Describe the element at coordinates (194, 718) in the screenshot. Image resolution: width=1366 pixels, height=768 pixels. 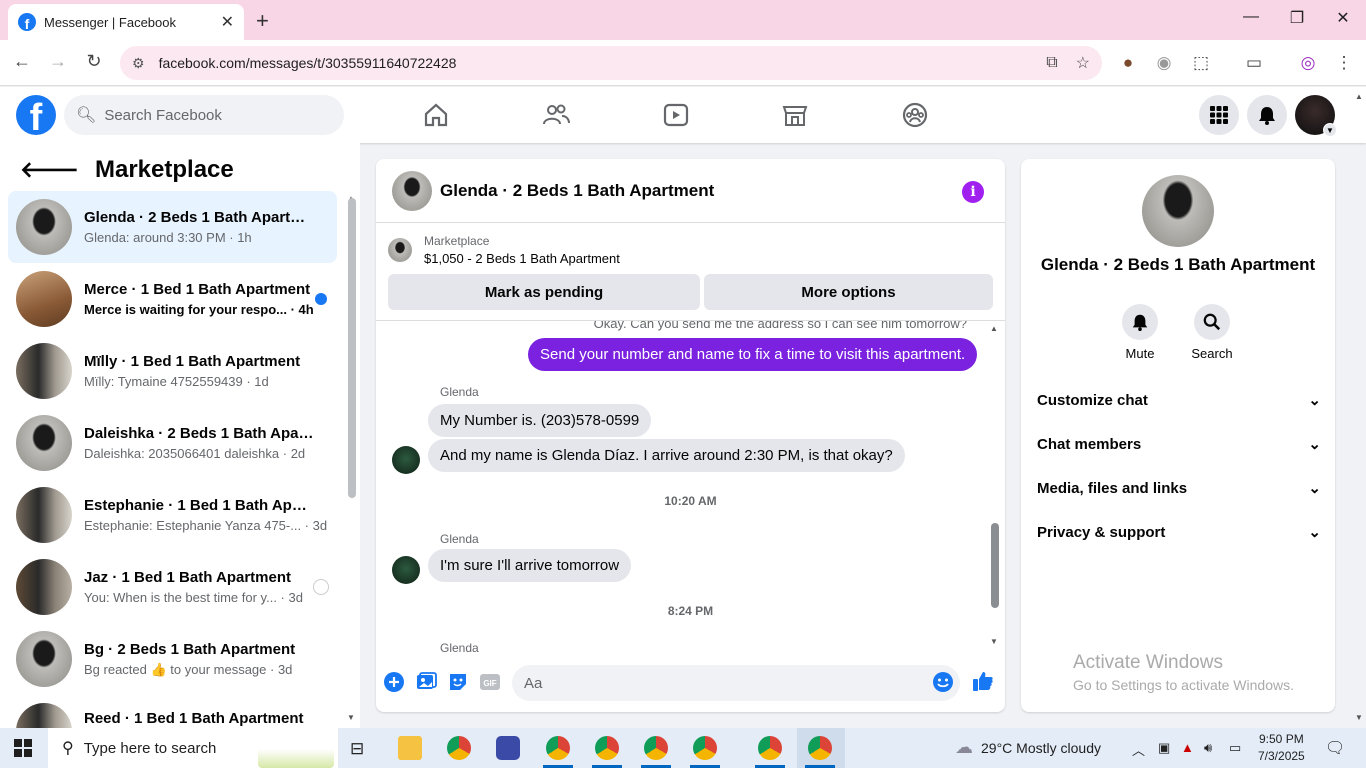
I see `conversation-name: Reed · 1 Bed 1 Bath Apartment` at that location.